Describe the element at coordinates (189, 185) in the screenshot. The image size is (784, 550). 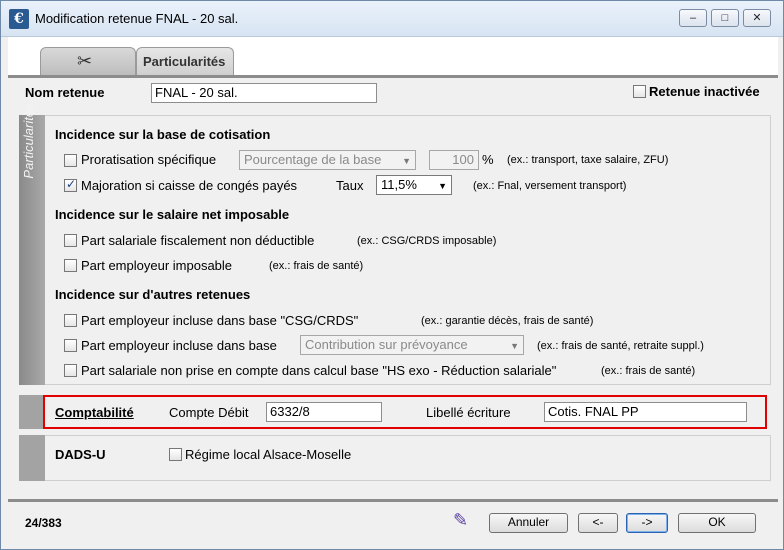
I see `majoration-label: Majoration si caisse de congés payés` at that location.